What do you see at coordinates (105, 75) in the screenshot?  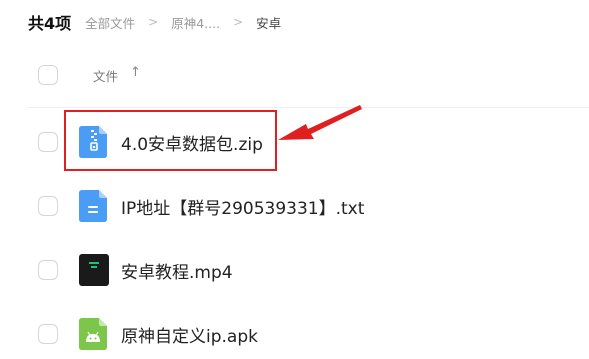 I see `column-name-label: 文件` at bounding box center [105, 75].